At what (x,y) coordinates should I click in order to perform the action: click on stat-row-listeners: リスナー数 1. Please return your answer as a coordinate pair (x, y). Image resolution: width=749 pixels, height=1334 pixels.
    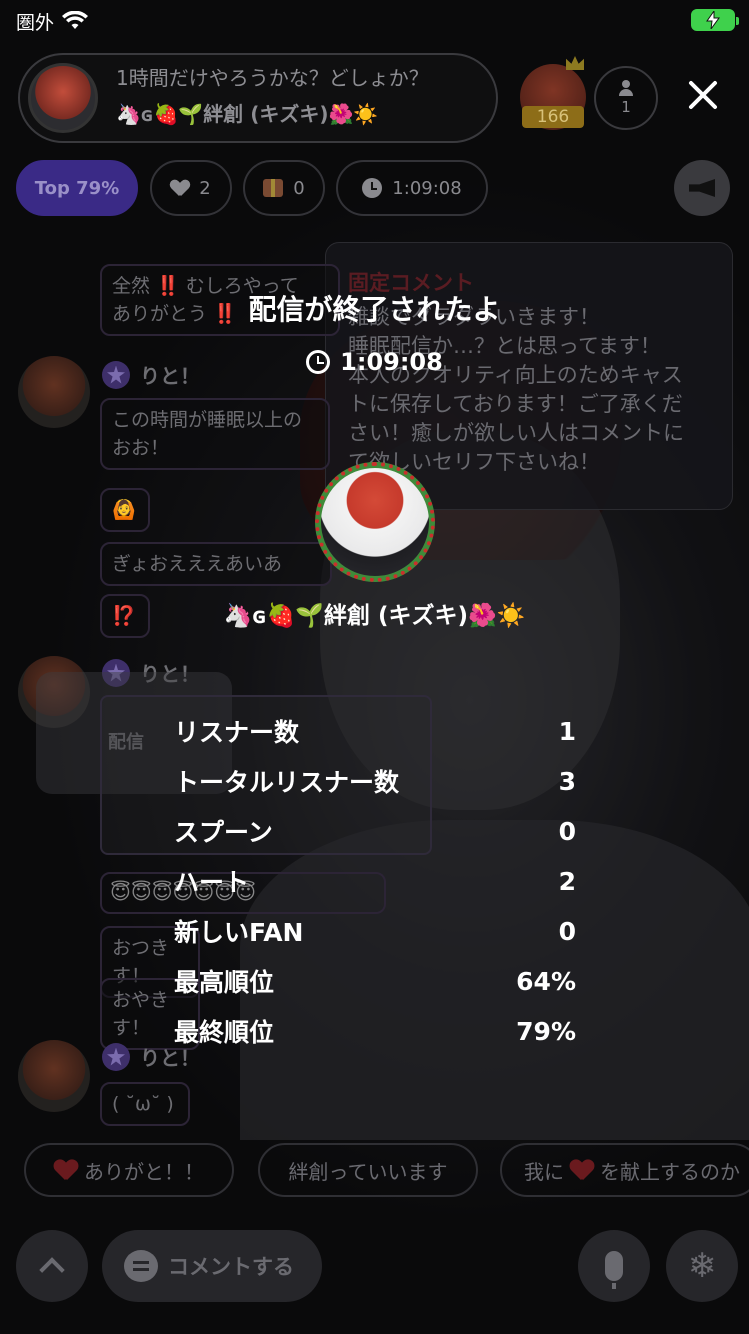
    Looking at the image, I should click on (375, 731).